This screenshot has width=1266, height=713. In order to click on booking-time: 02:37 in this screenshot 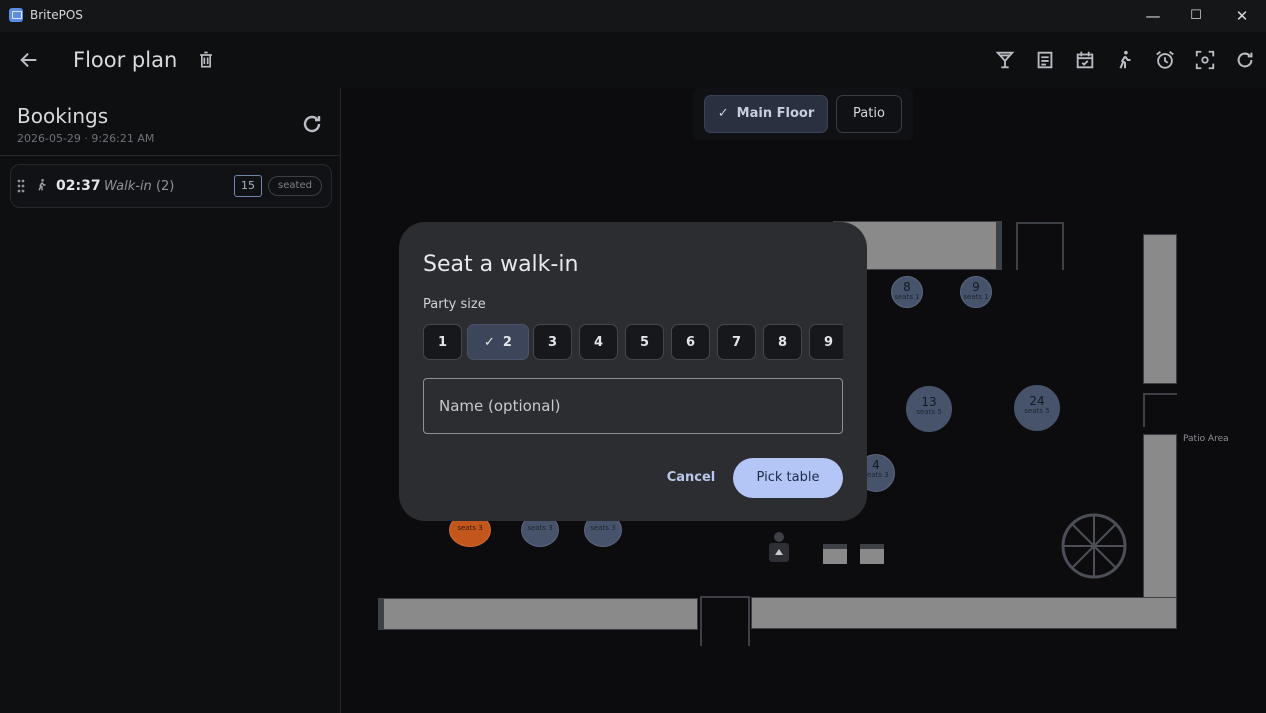, I will do `click(78, 186)`.